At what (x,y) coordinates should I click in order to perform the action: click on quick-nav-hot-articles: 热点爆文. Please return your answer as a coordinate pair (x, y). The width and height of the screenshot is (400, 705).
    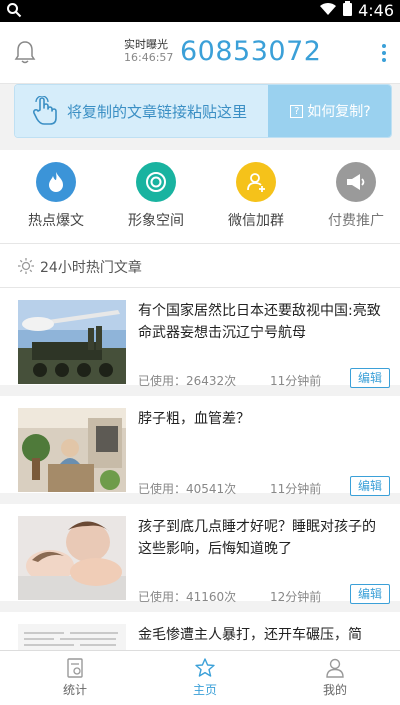
    Looking at the image, I should click on (56, 196).